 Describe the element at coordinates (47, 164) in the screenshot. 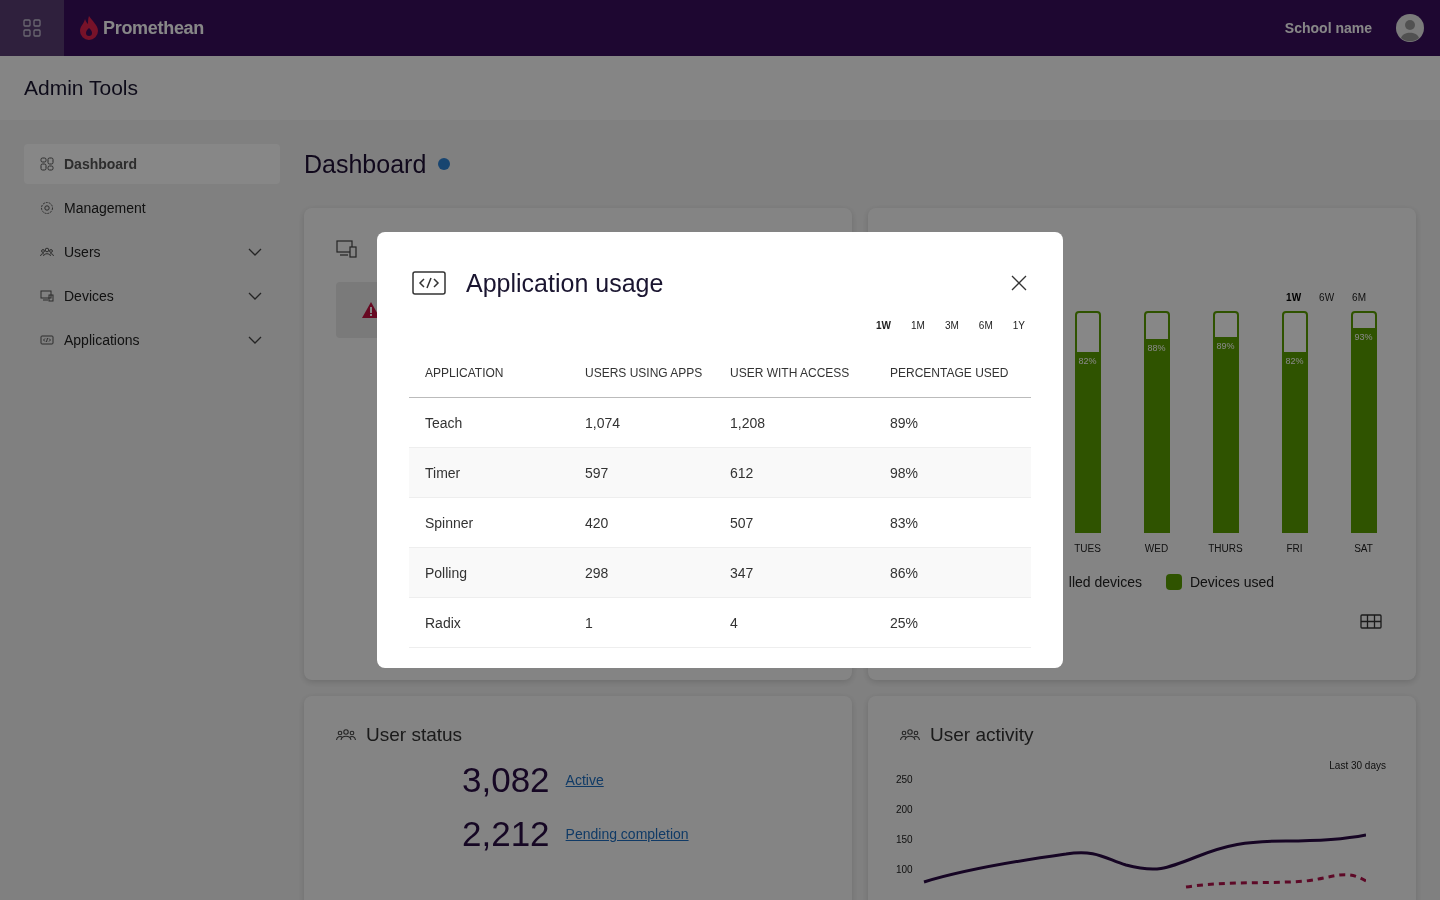

I see `dashboard-icon` at that location.